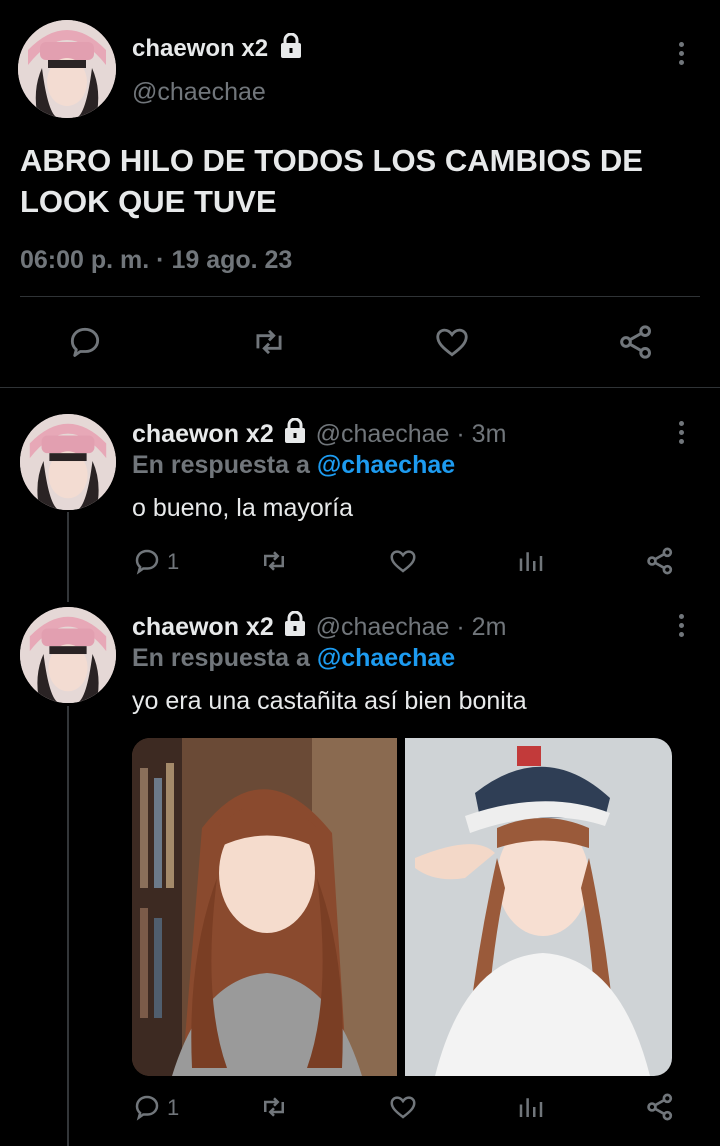 Image resolution: width=720 pixels, height=1146 pixels. Describe the element at coordinates (156, 260) in the screenshot. I see `tweet-timestamp: 06:00 p. m. · 19 ago. 23` at that location.